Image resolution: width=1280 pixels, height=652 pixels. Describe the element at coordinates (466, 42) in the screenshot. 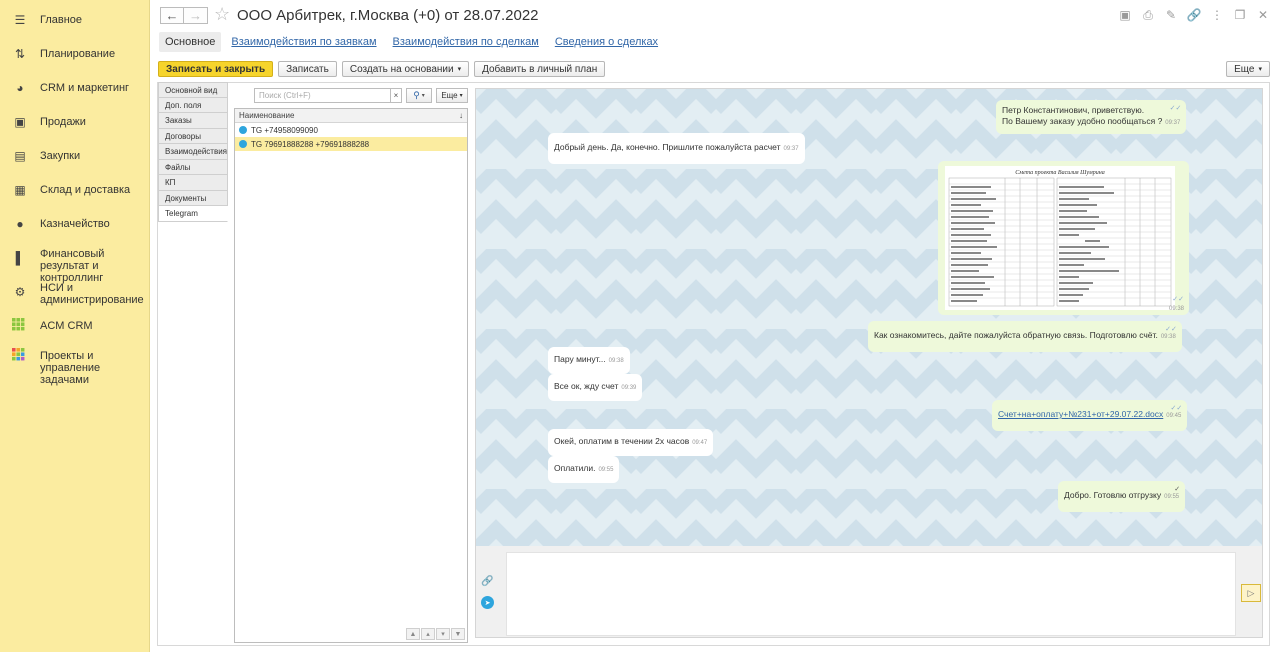

I see `tab-deals: Взаимодействия по сделкам` at that location.